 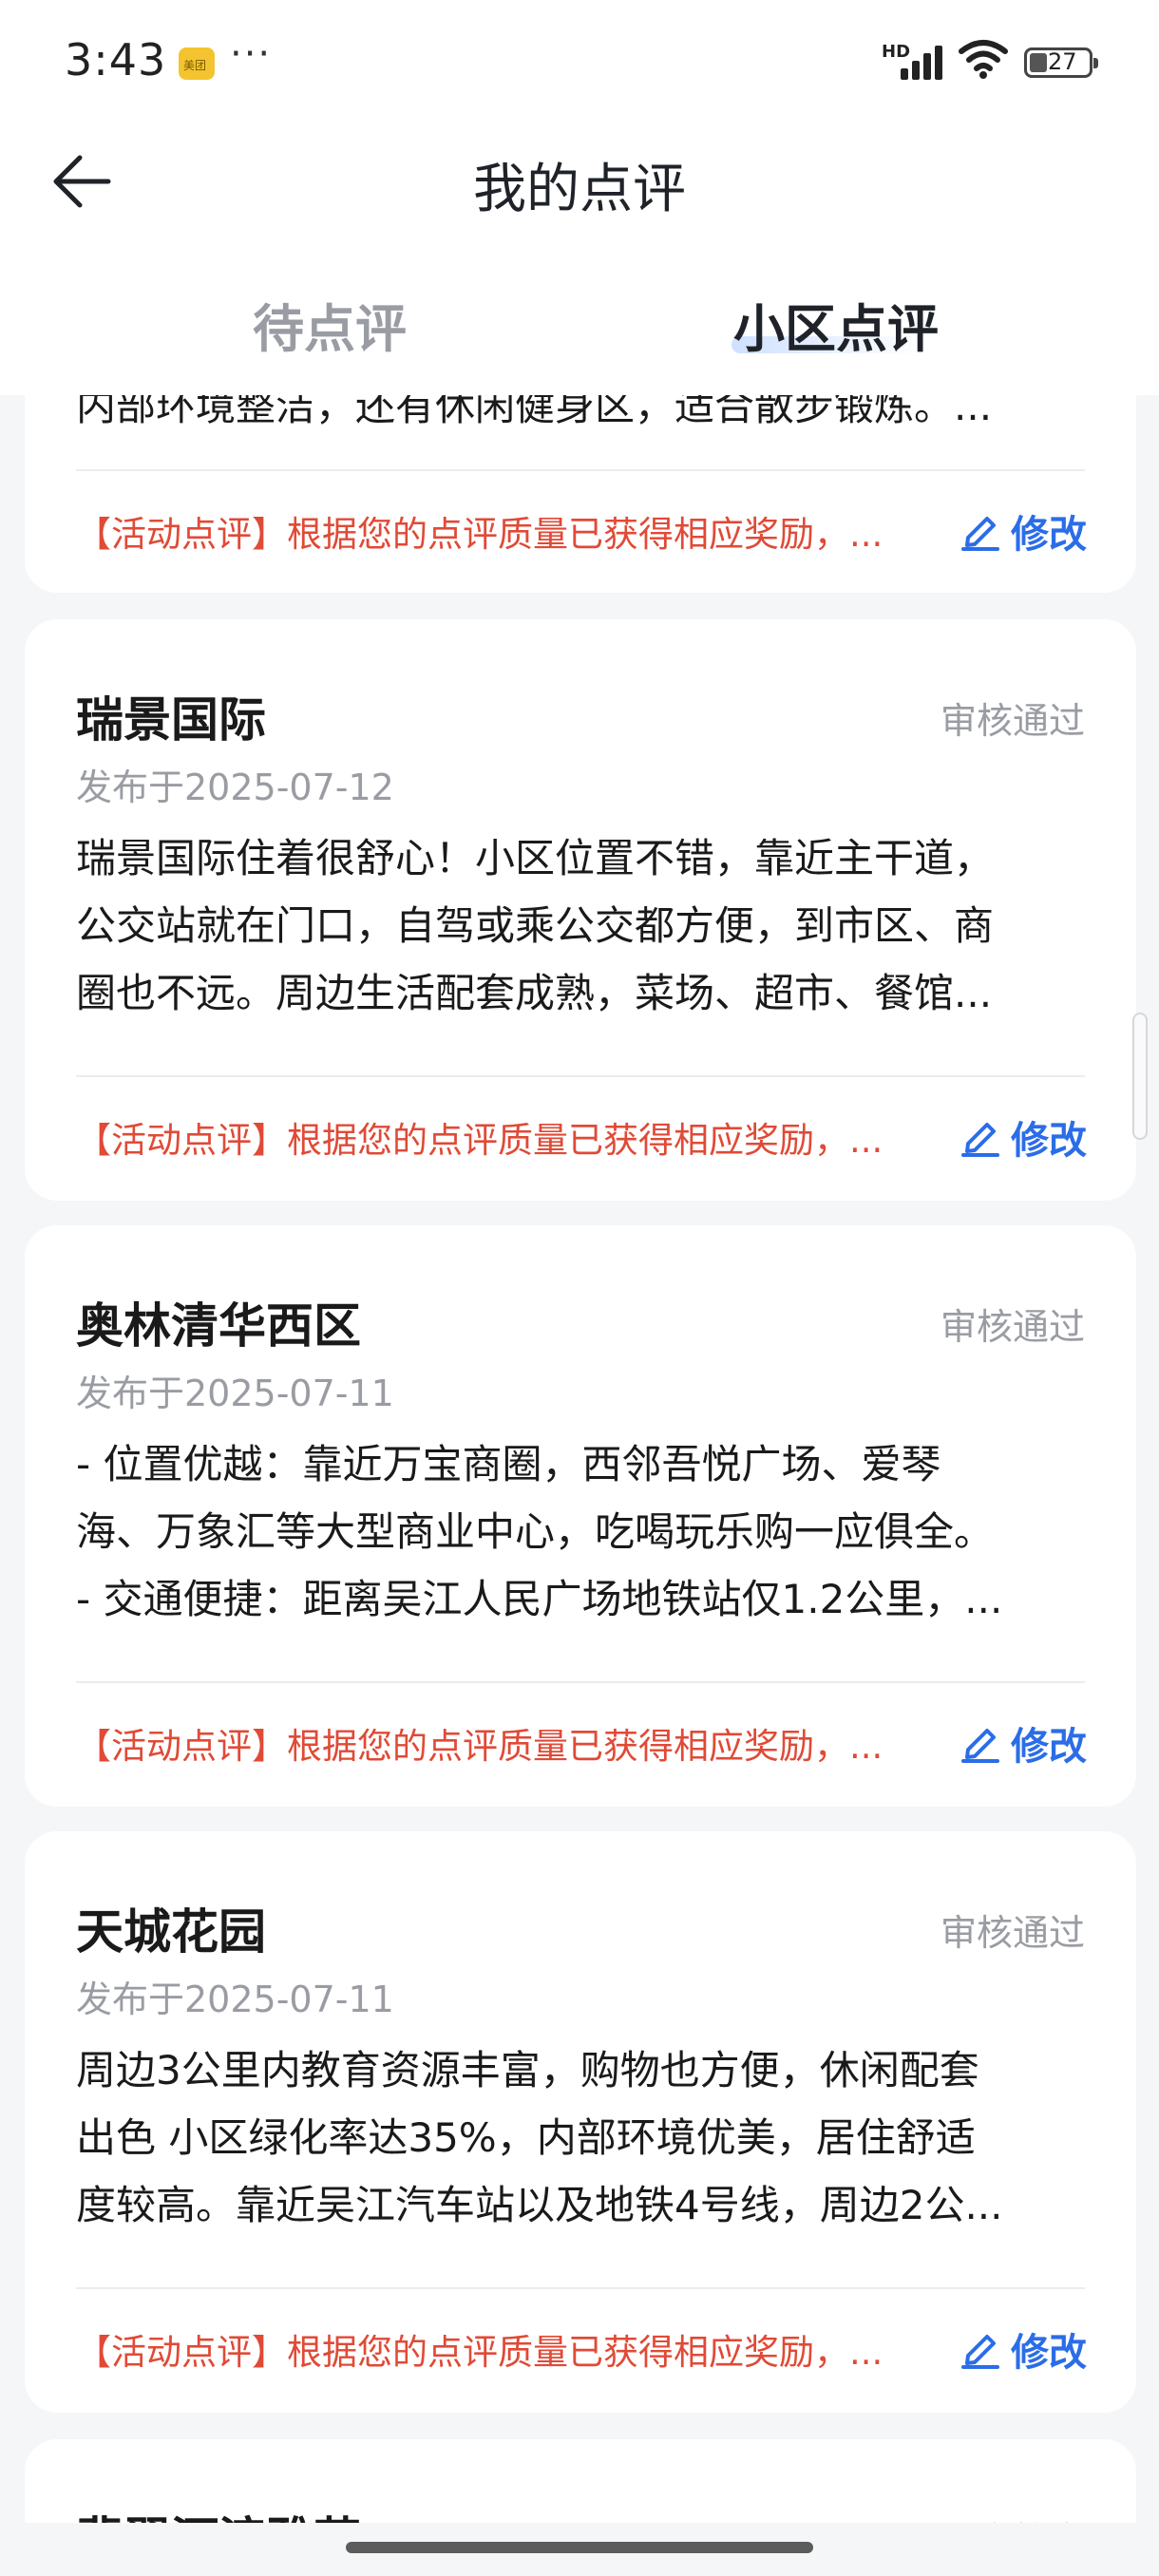 What do you see at coordinates (535, 1531) in the screenshot?
I see `review-body-line: 海、万象汇等大型商业中心，吃喝玩乐购一应俱全。` at bounding box center [535, 1531].